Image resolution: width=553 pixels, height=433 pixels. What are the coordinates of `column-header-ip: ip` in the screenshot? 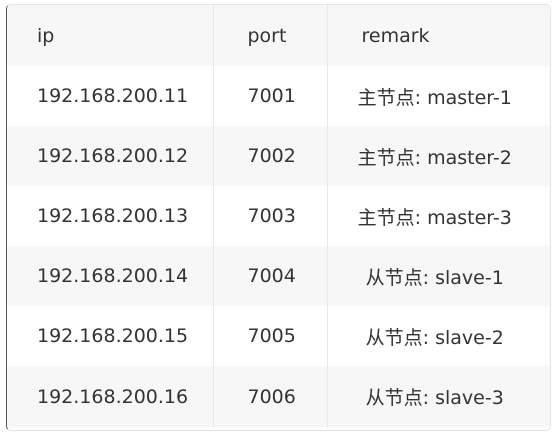 It's located at (110, 35).